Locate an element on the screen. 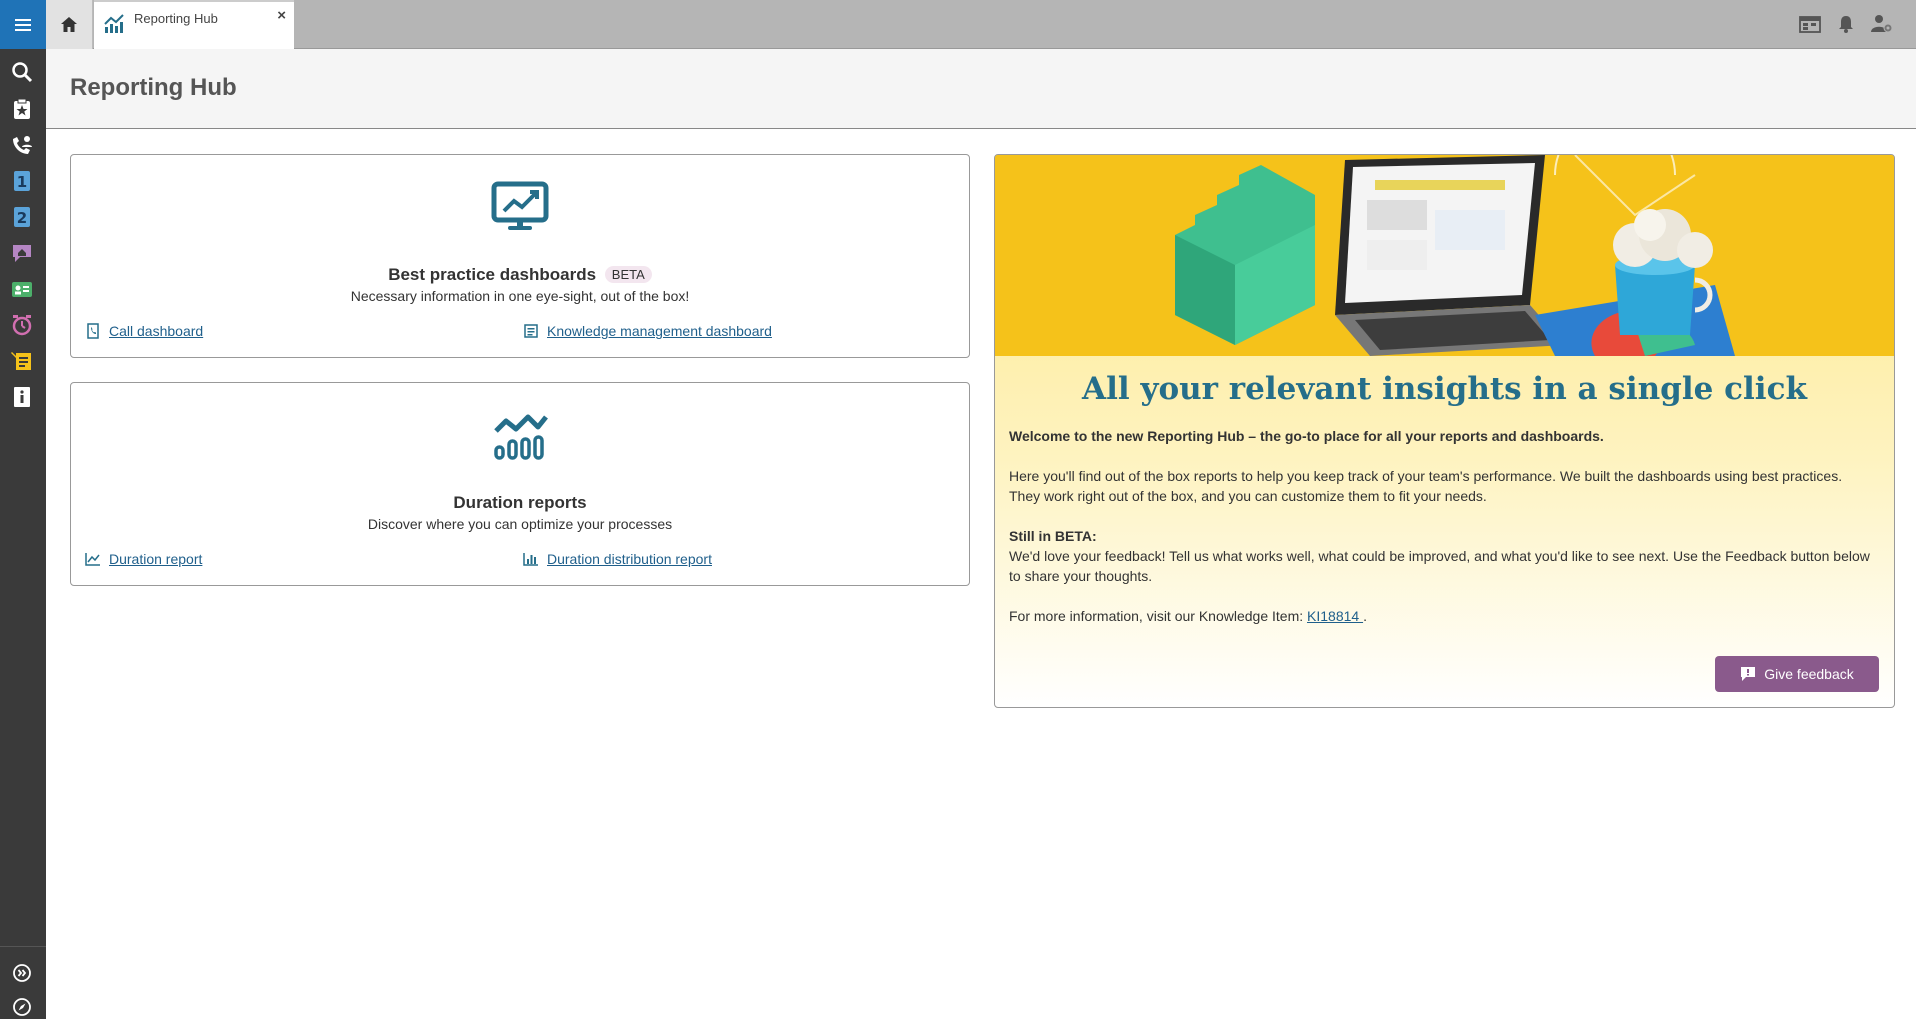 The width and height of the screenshot is (1916, 1019). tab-label: Reporting Hub is located at coordinates (176, 18).